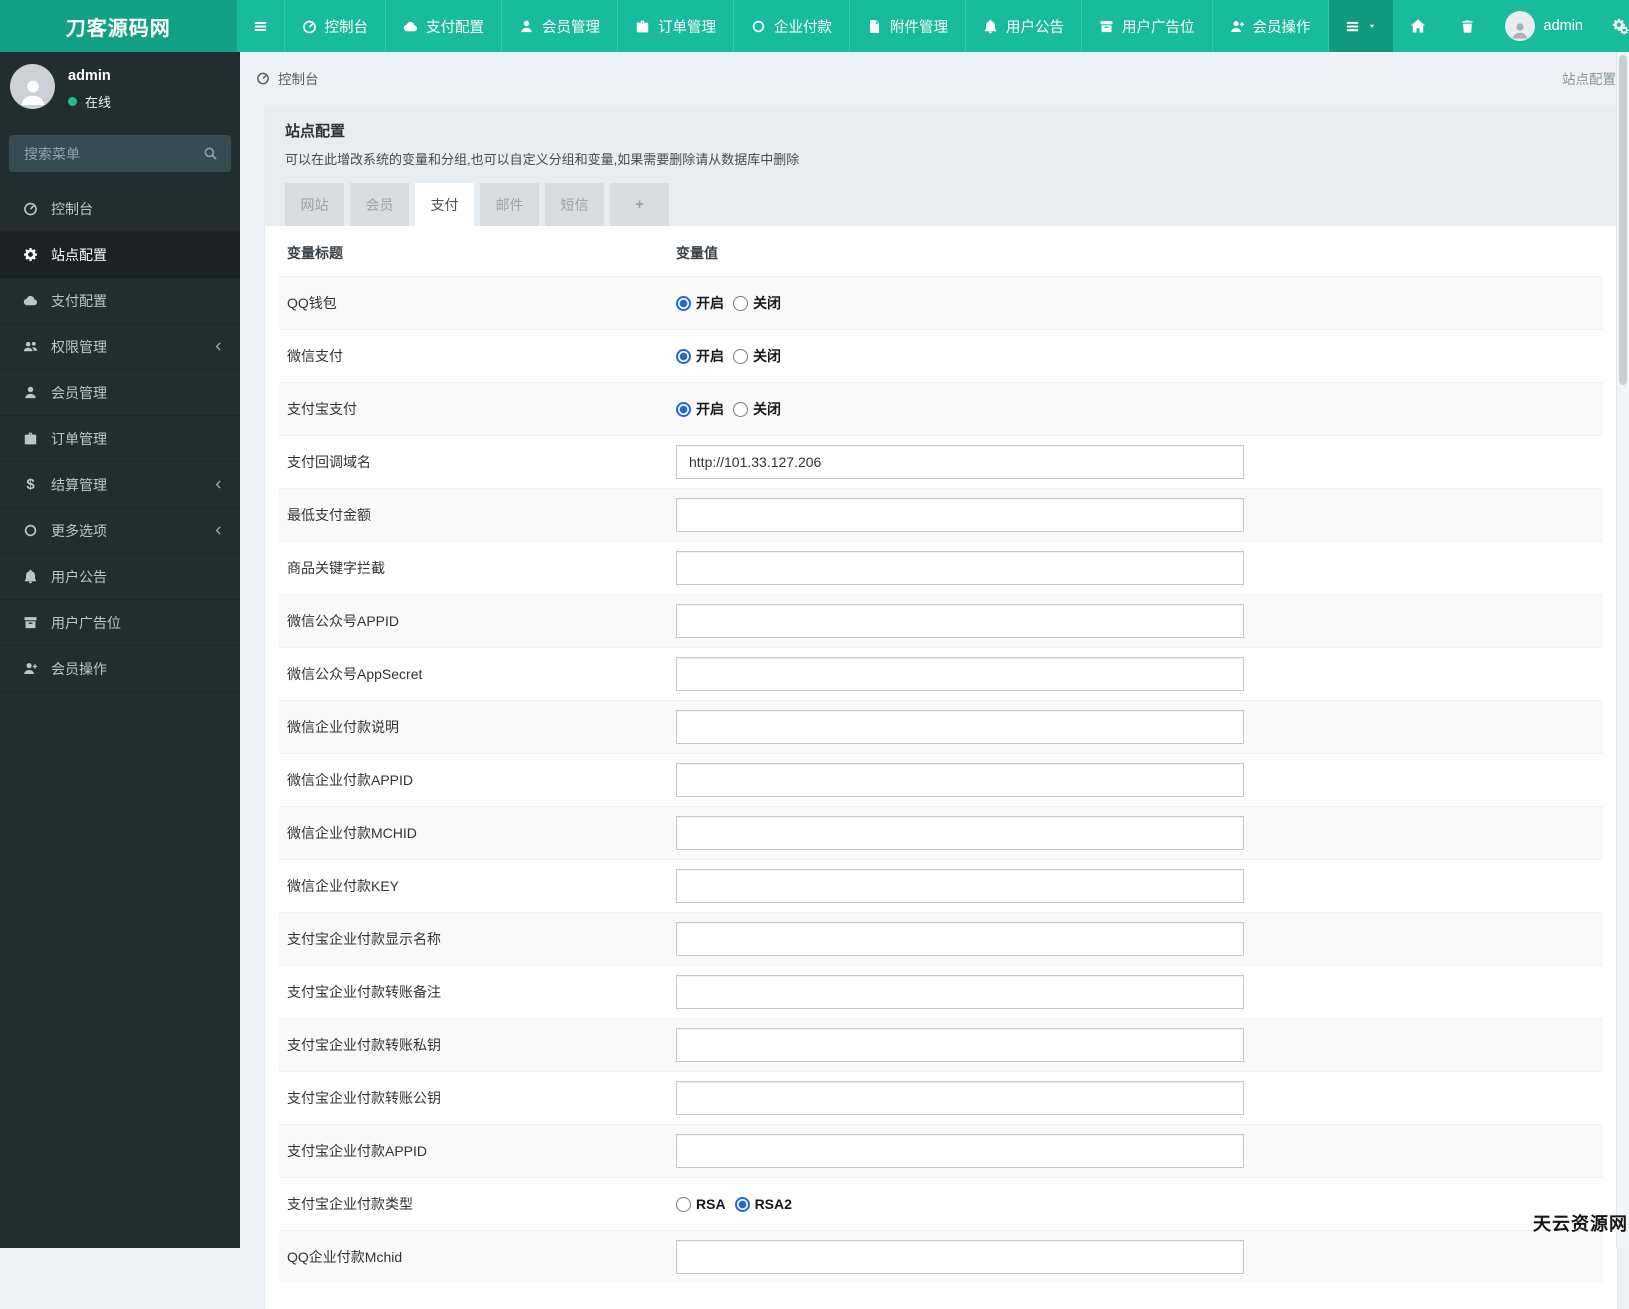 This screenshot has height=1309, width=1629. Describe the element at coordinates (473, 939) in the screenshot. I see `var-title: 支付宝企业付款显示名称` at that location.